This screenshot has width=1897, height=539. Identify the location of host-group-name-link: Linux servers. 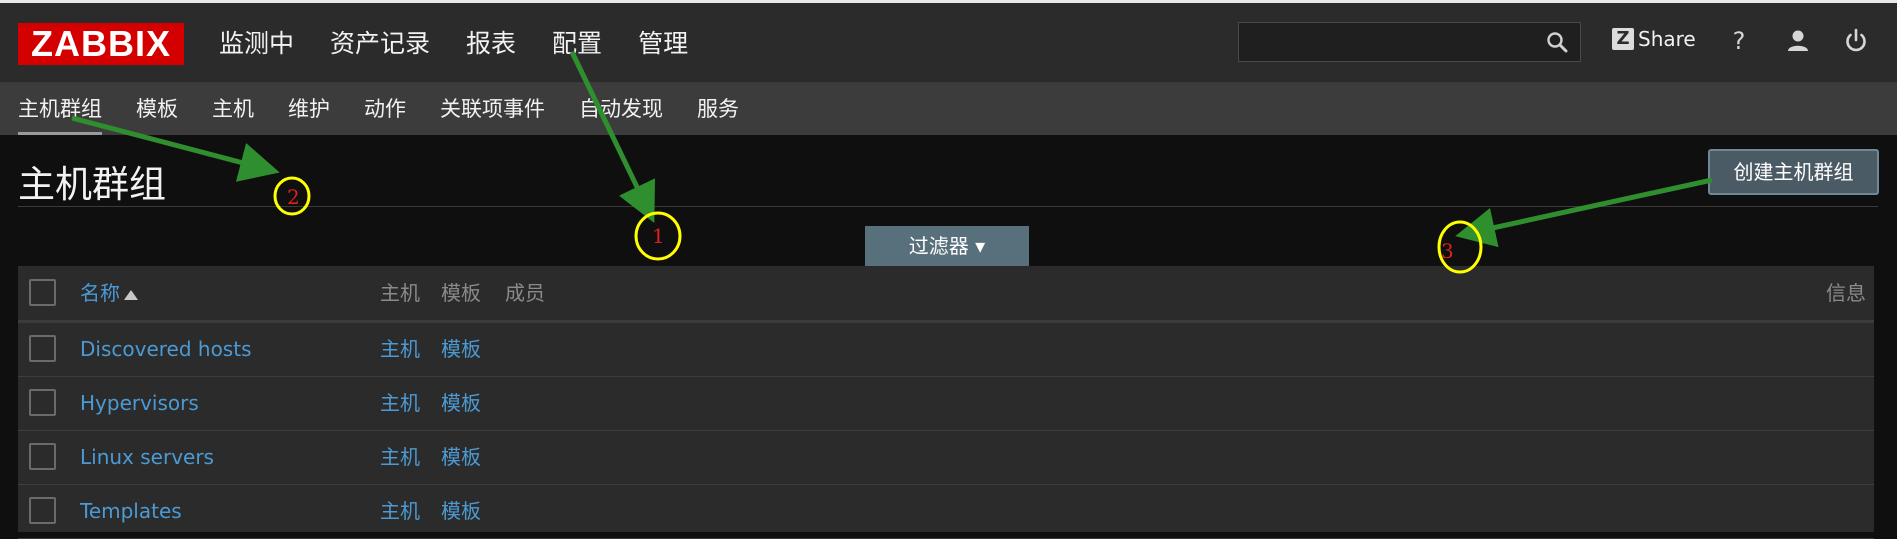
(147, 457).